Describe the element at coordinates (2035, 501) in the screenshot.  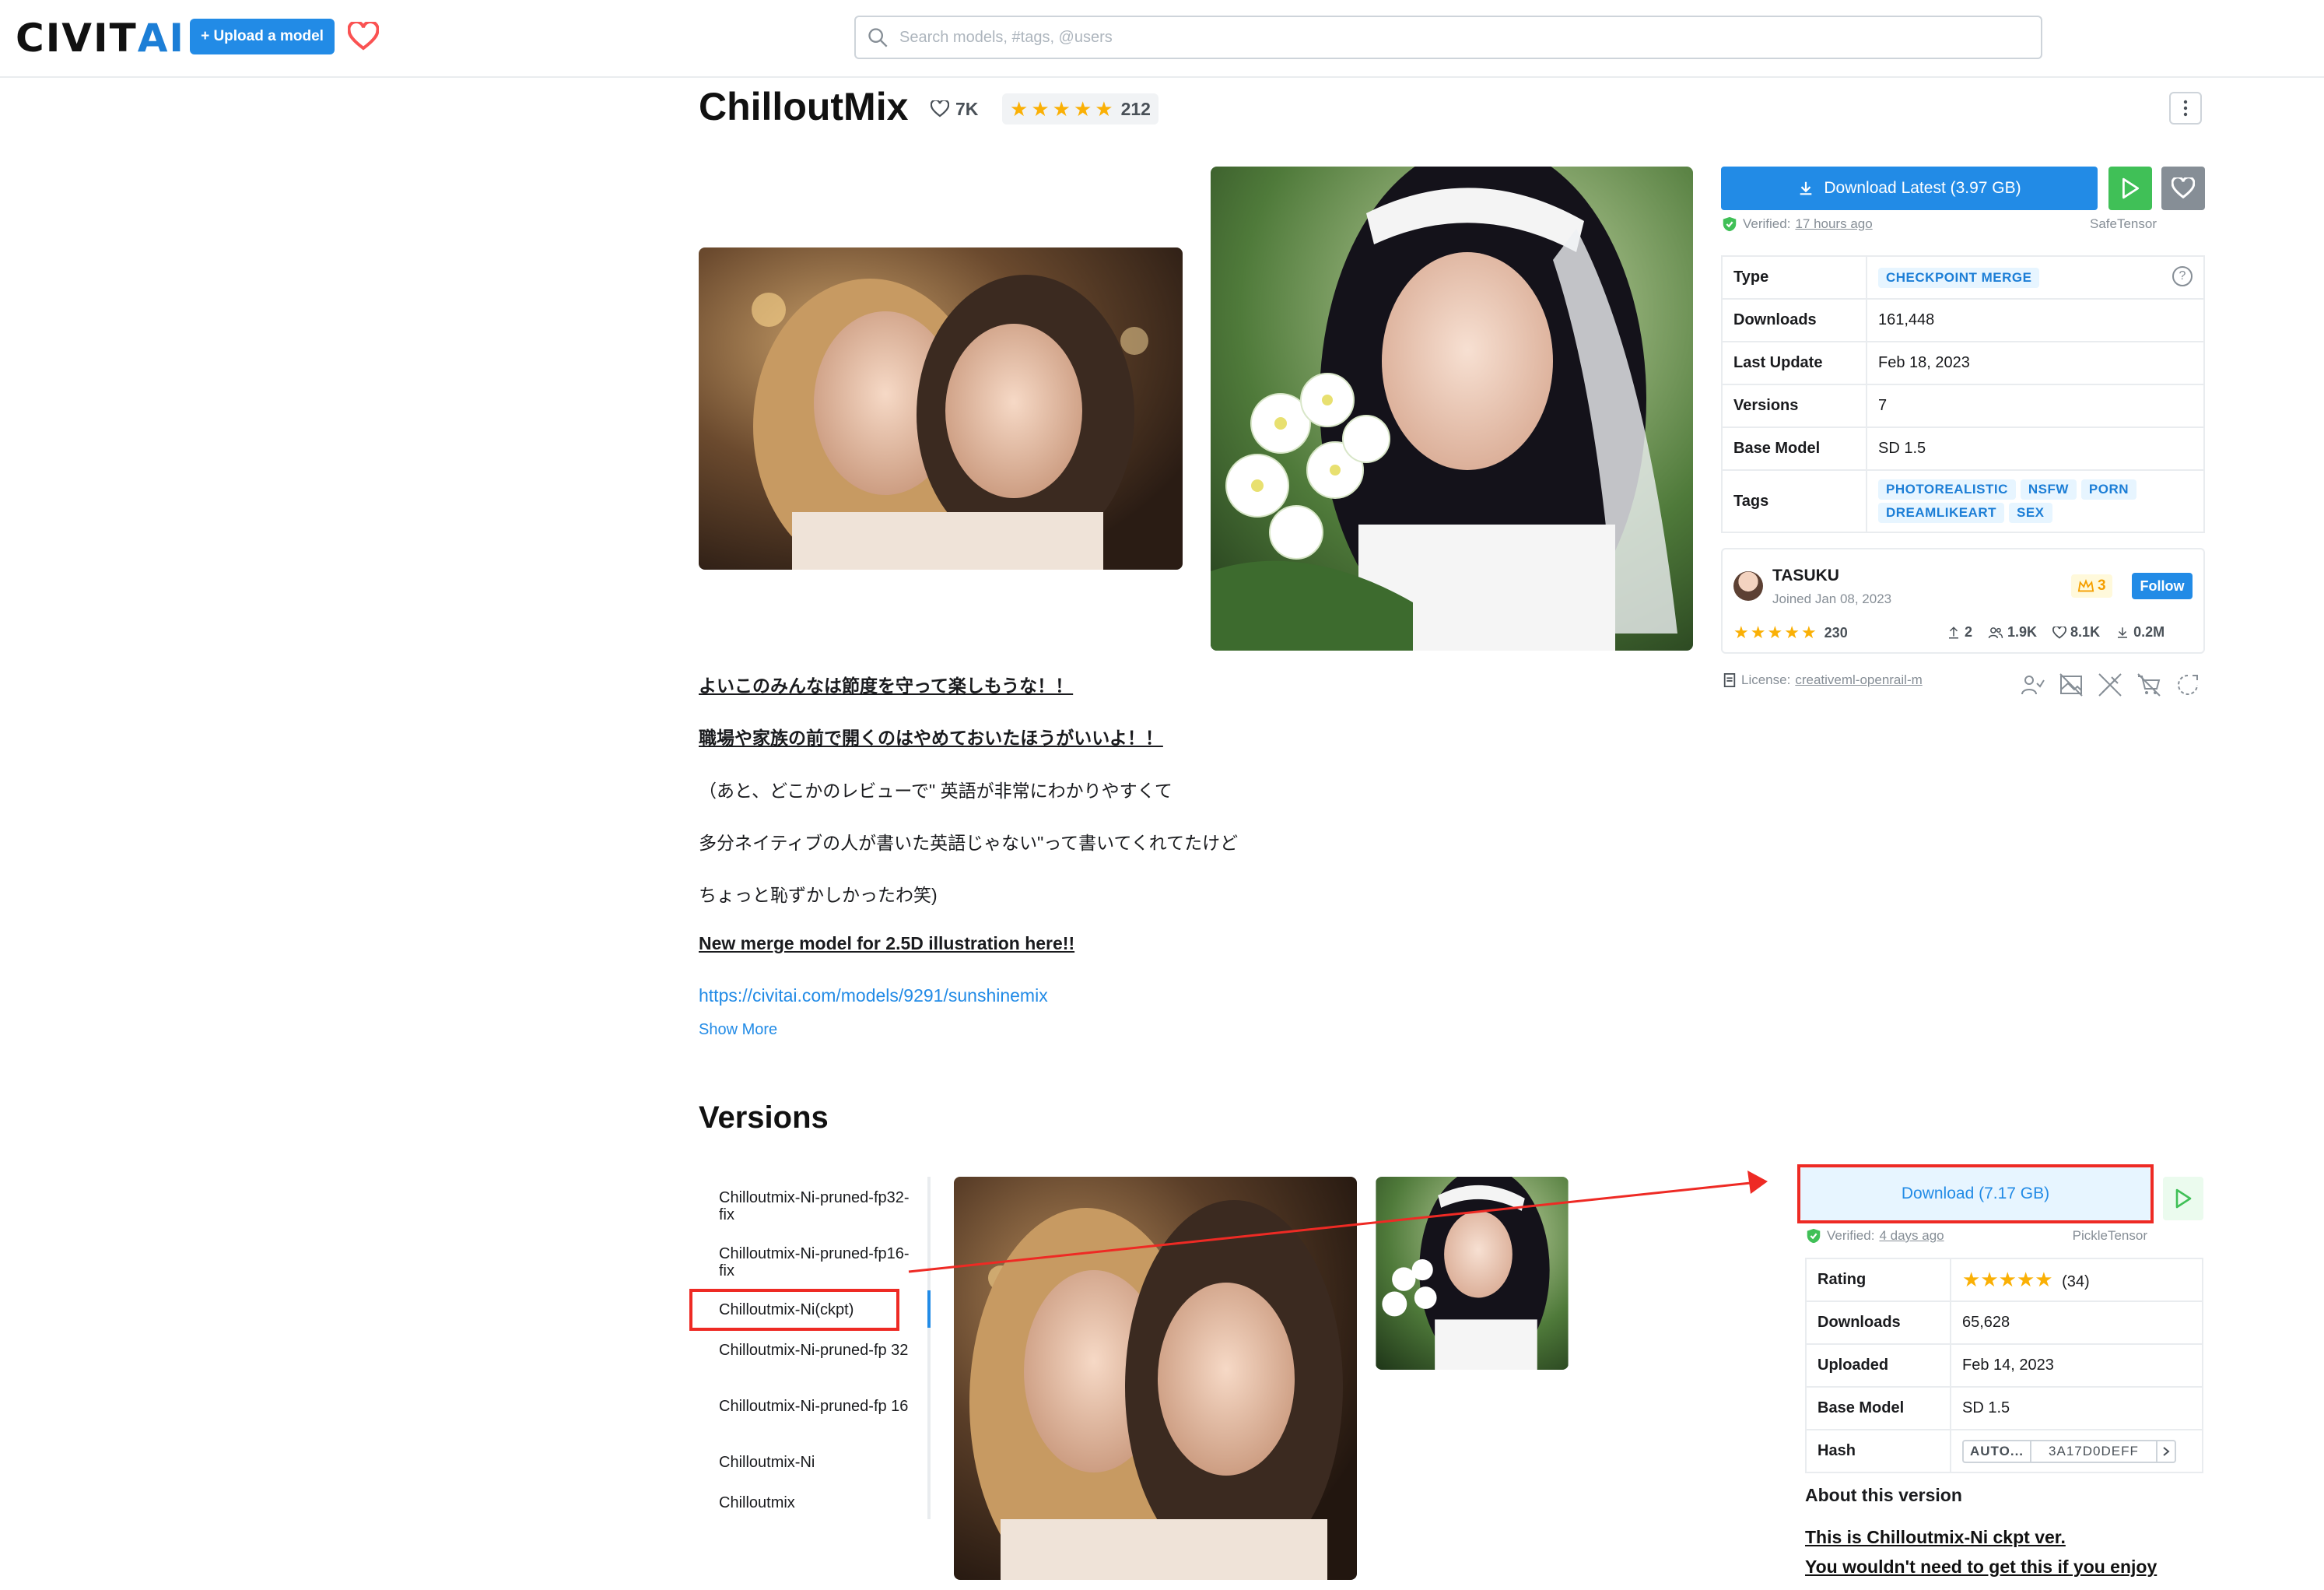
I see `tags-cell: PHOTOREALISTIC NSFW PORN DREAMLIKEART SEX` at that location.